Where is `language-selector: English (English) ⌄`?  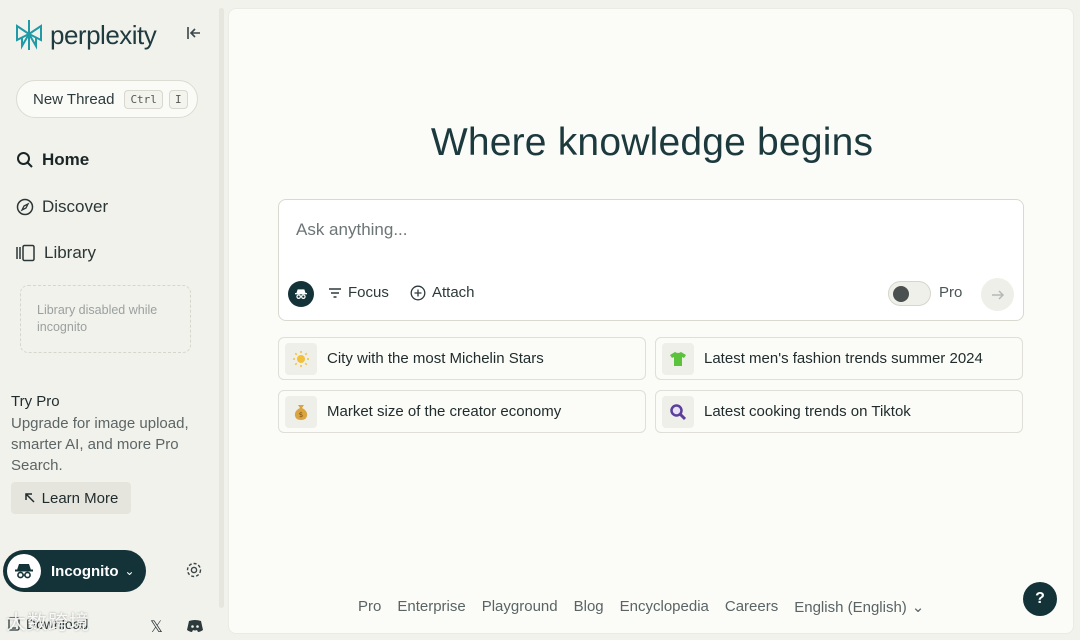
language-selector: English (English) ⌄ is located at coordinates (859, 607).